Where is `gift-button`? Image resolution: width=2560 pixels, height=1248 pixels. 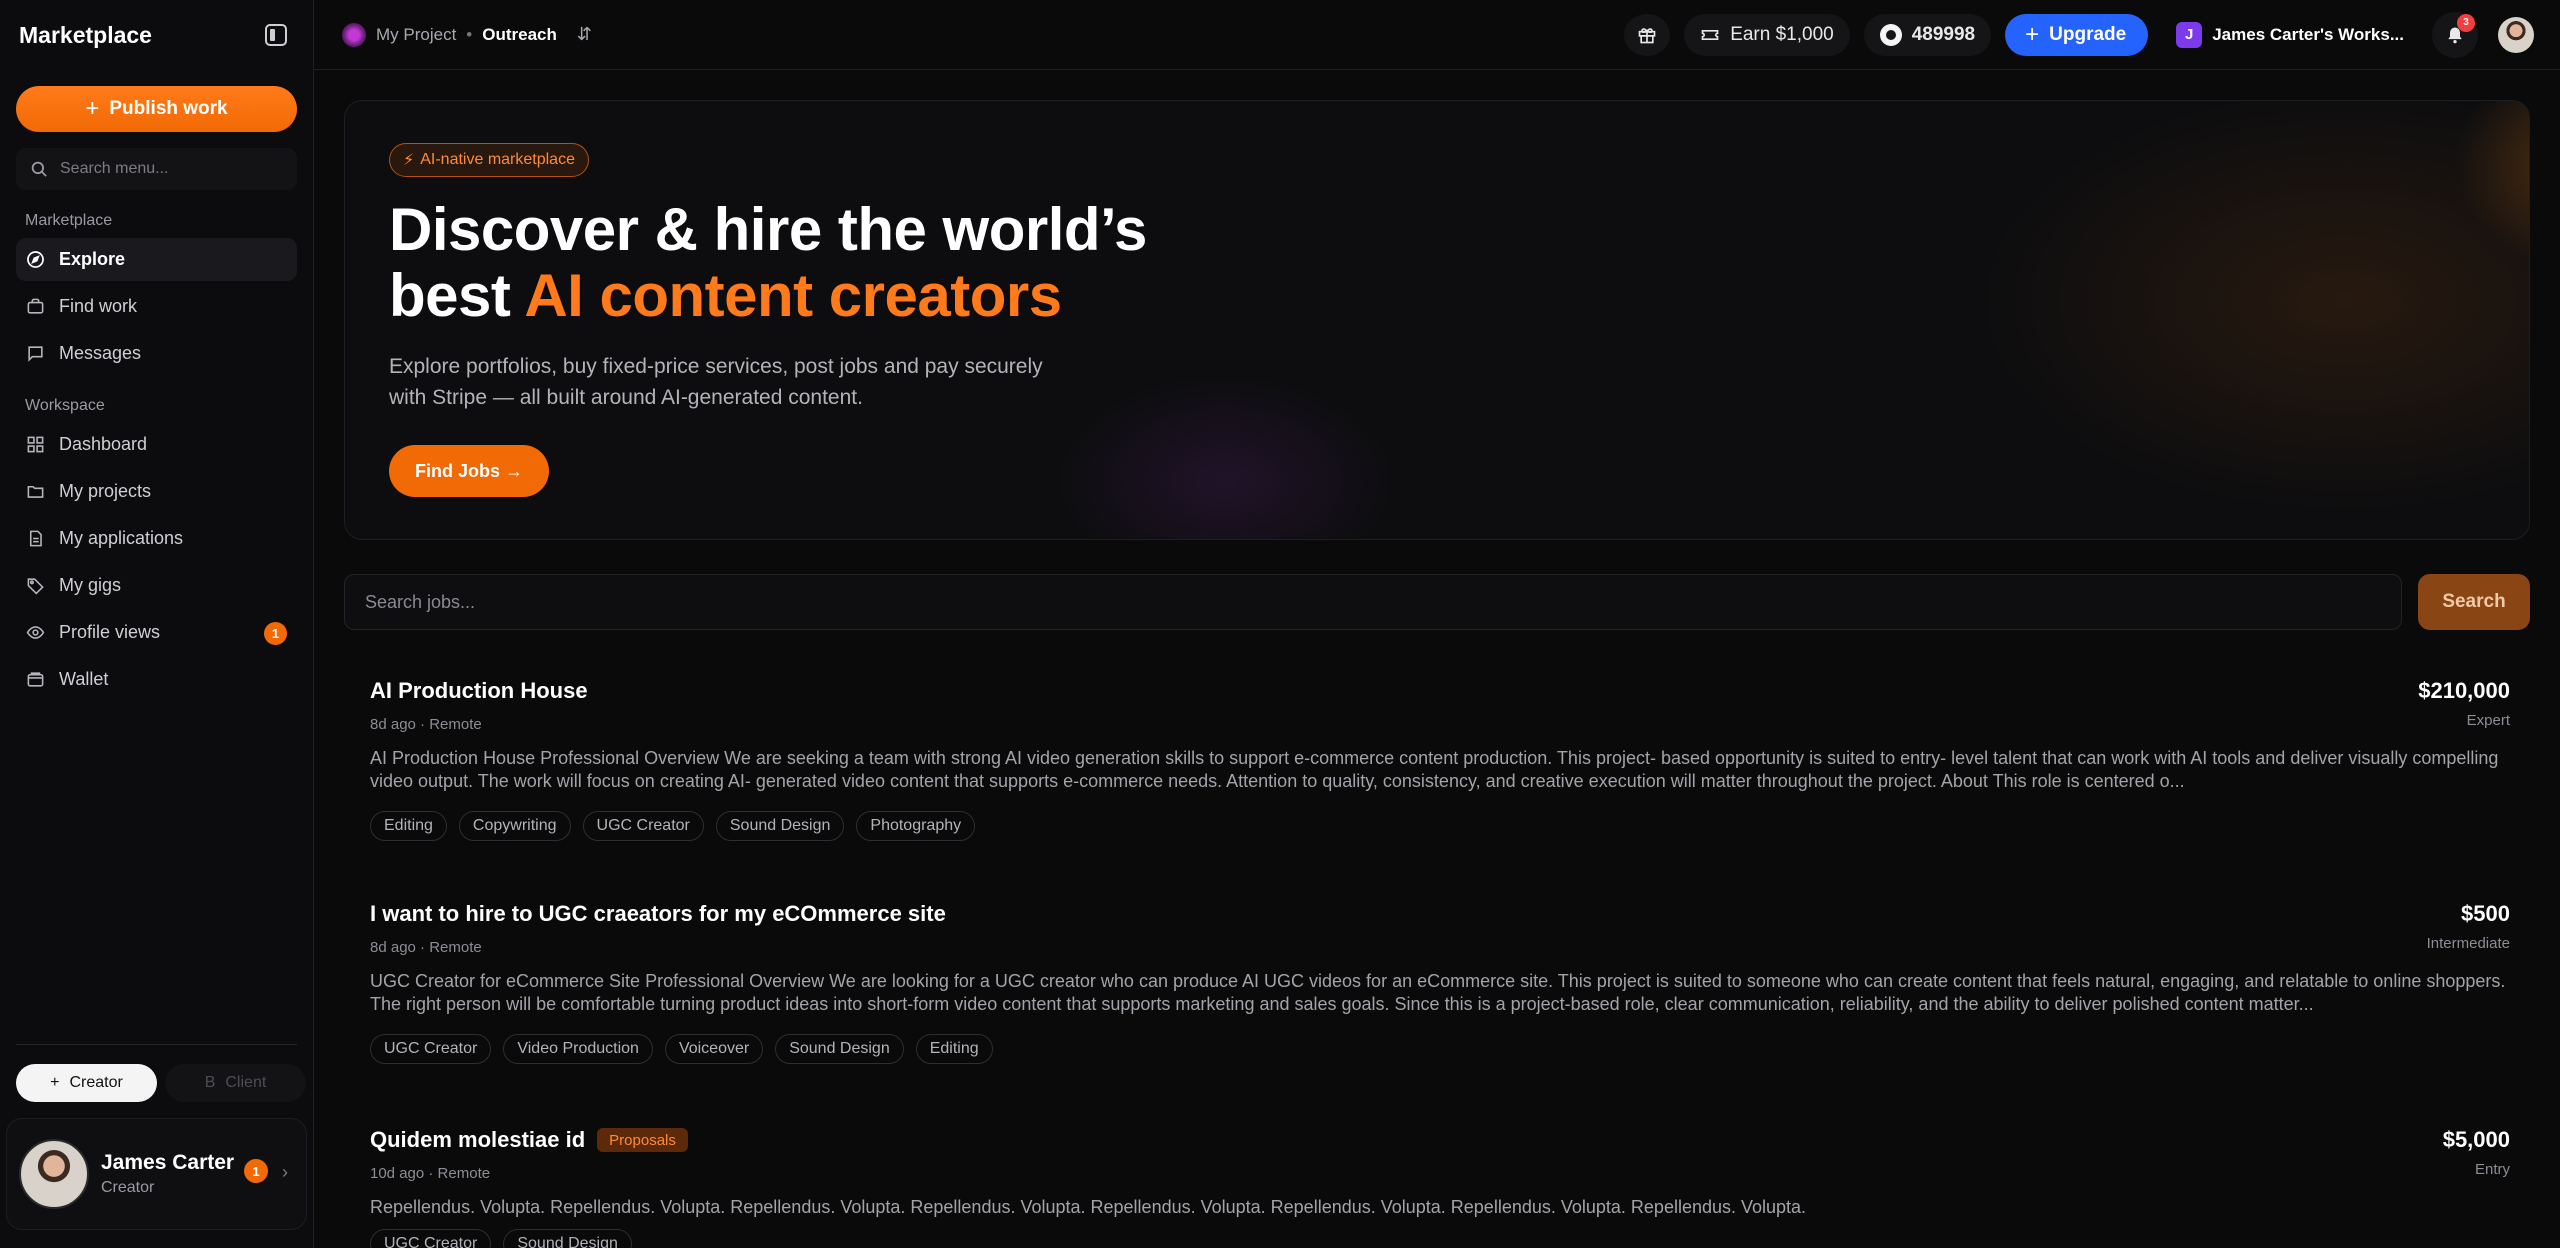
gift-button is located at coordinates (1647, 34).